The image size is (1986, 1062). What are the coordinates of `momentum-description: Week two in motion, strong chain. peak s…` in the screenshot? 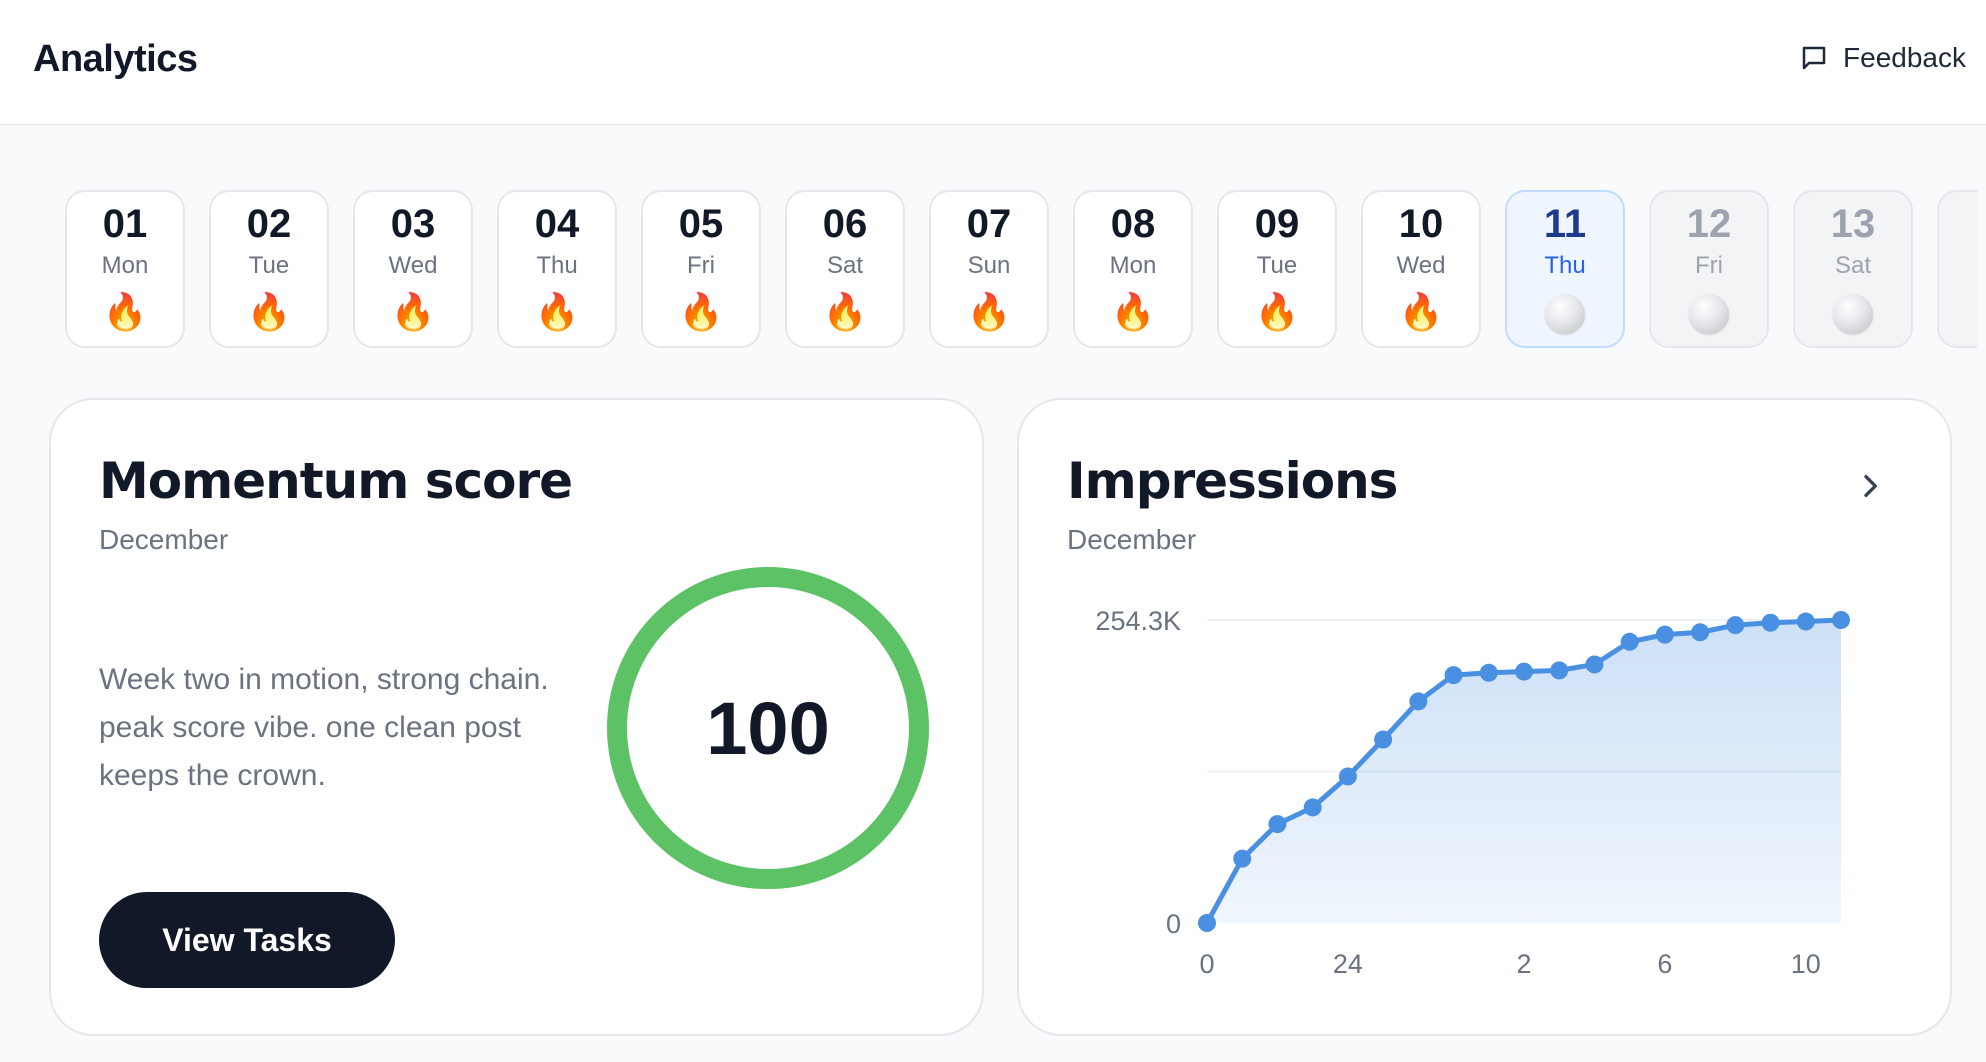 It's located at (324, 727).